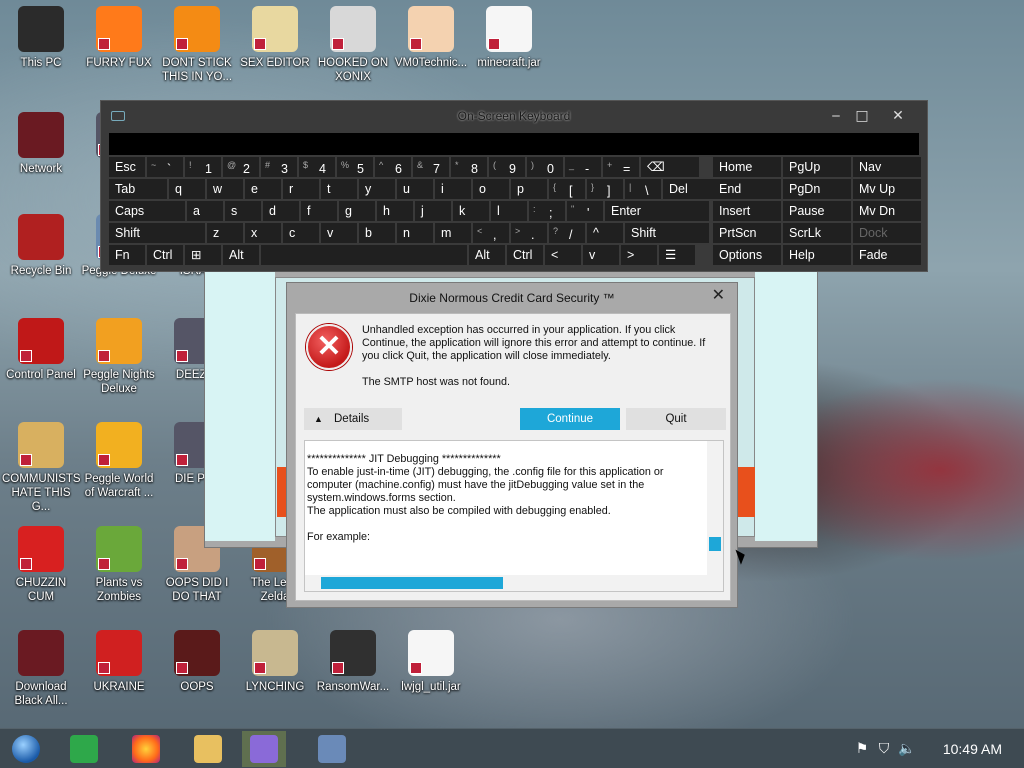 The image size is (1024, 768). Describe the element at coordinates (887, 167) in the screenshot. I see `key-nav: Nav` at that location.